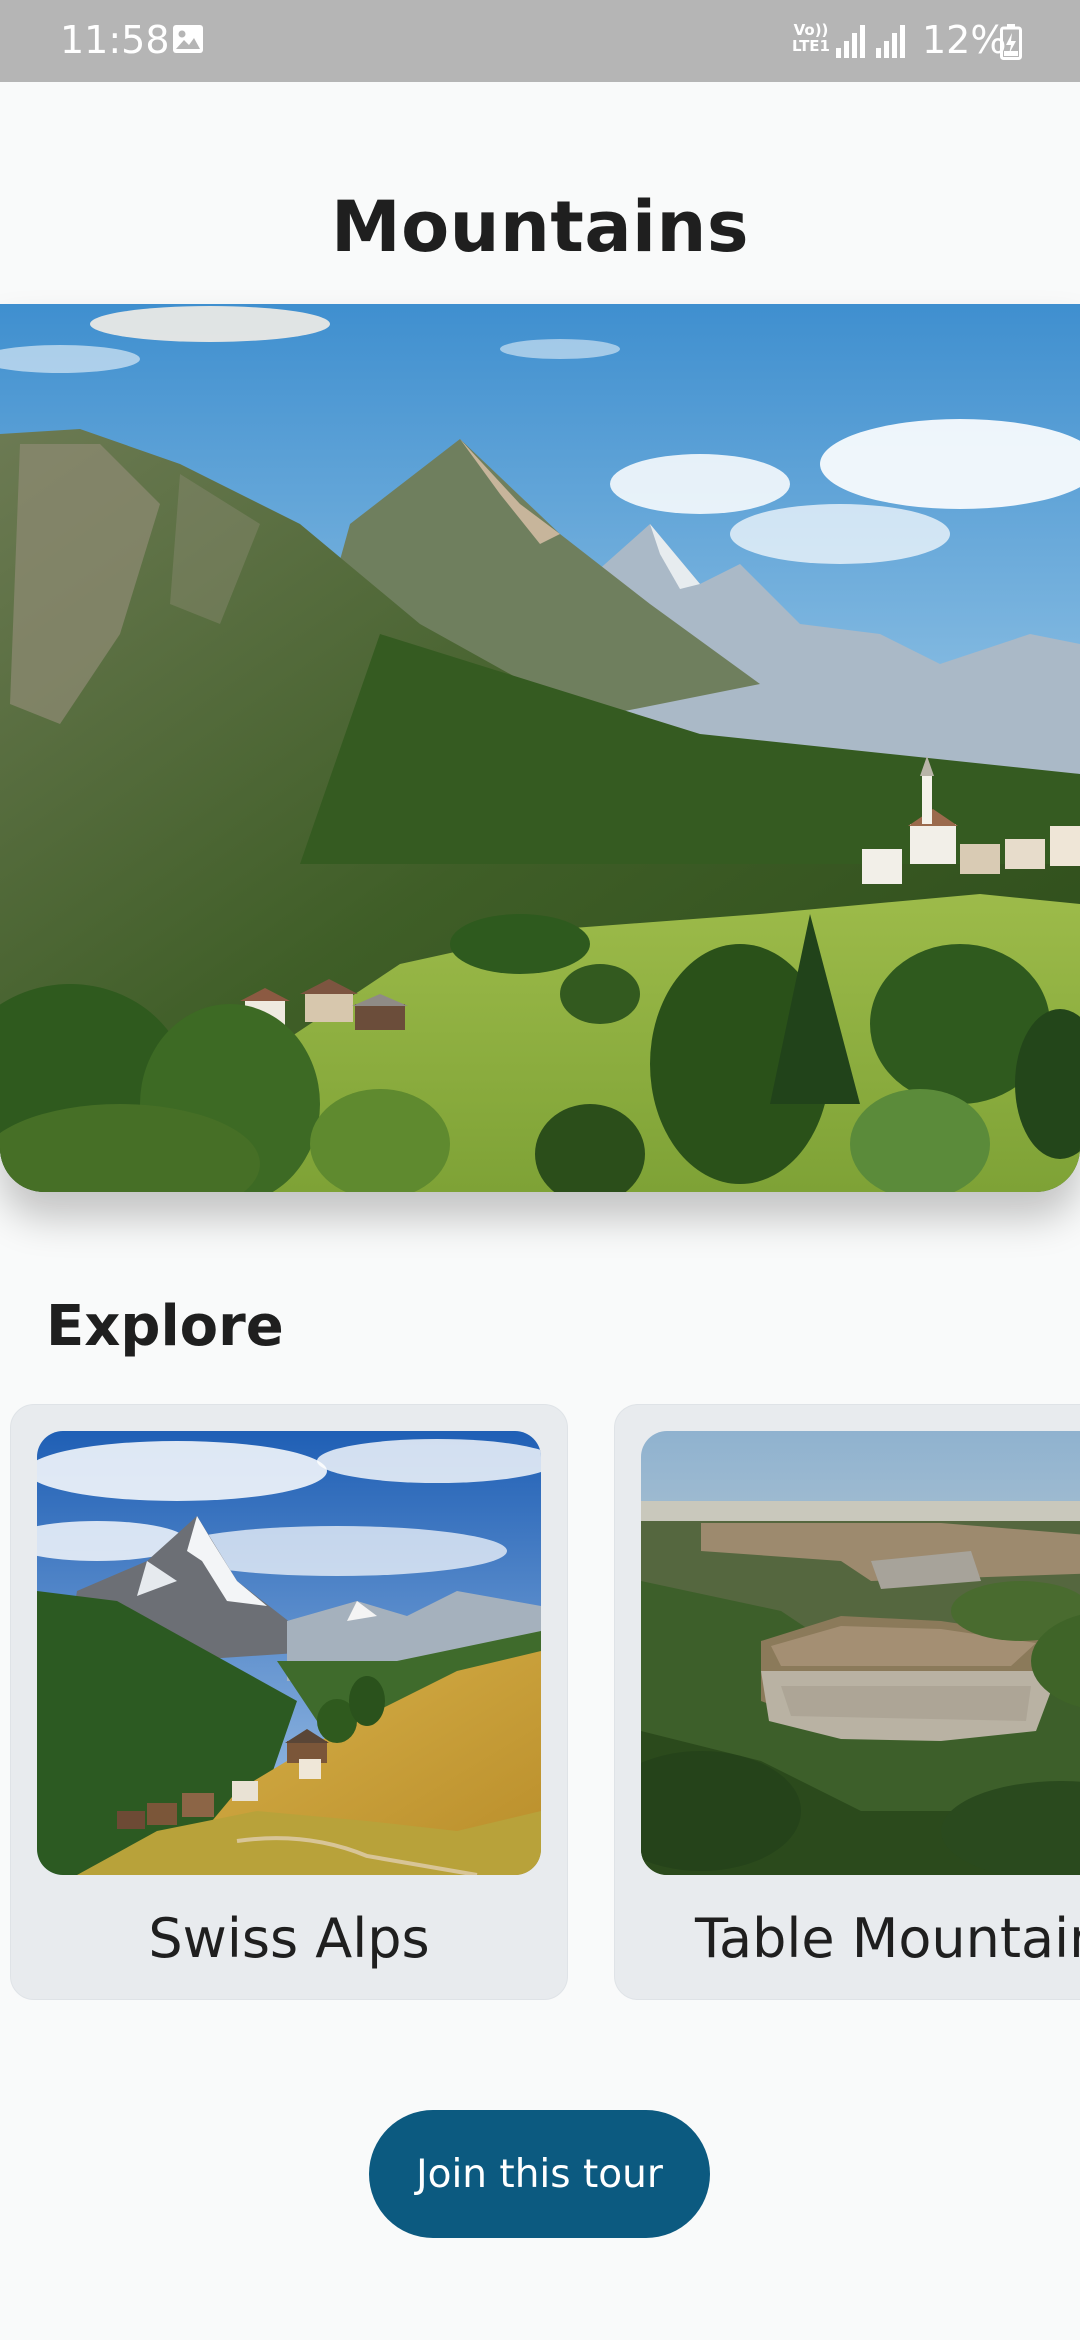  I want to click on volte-label: Vo)), so click(811, 30).